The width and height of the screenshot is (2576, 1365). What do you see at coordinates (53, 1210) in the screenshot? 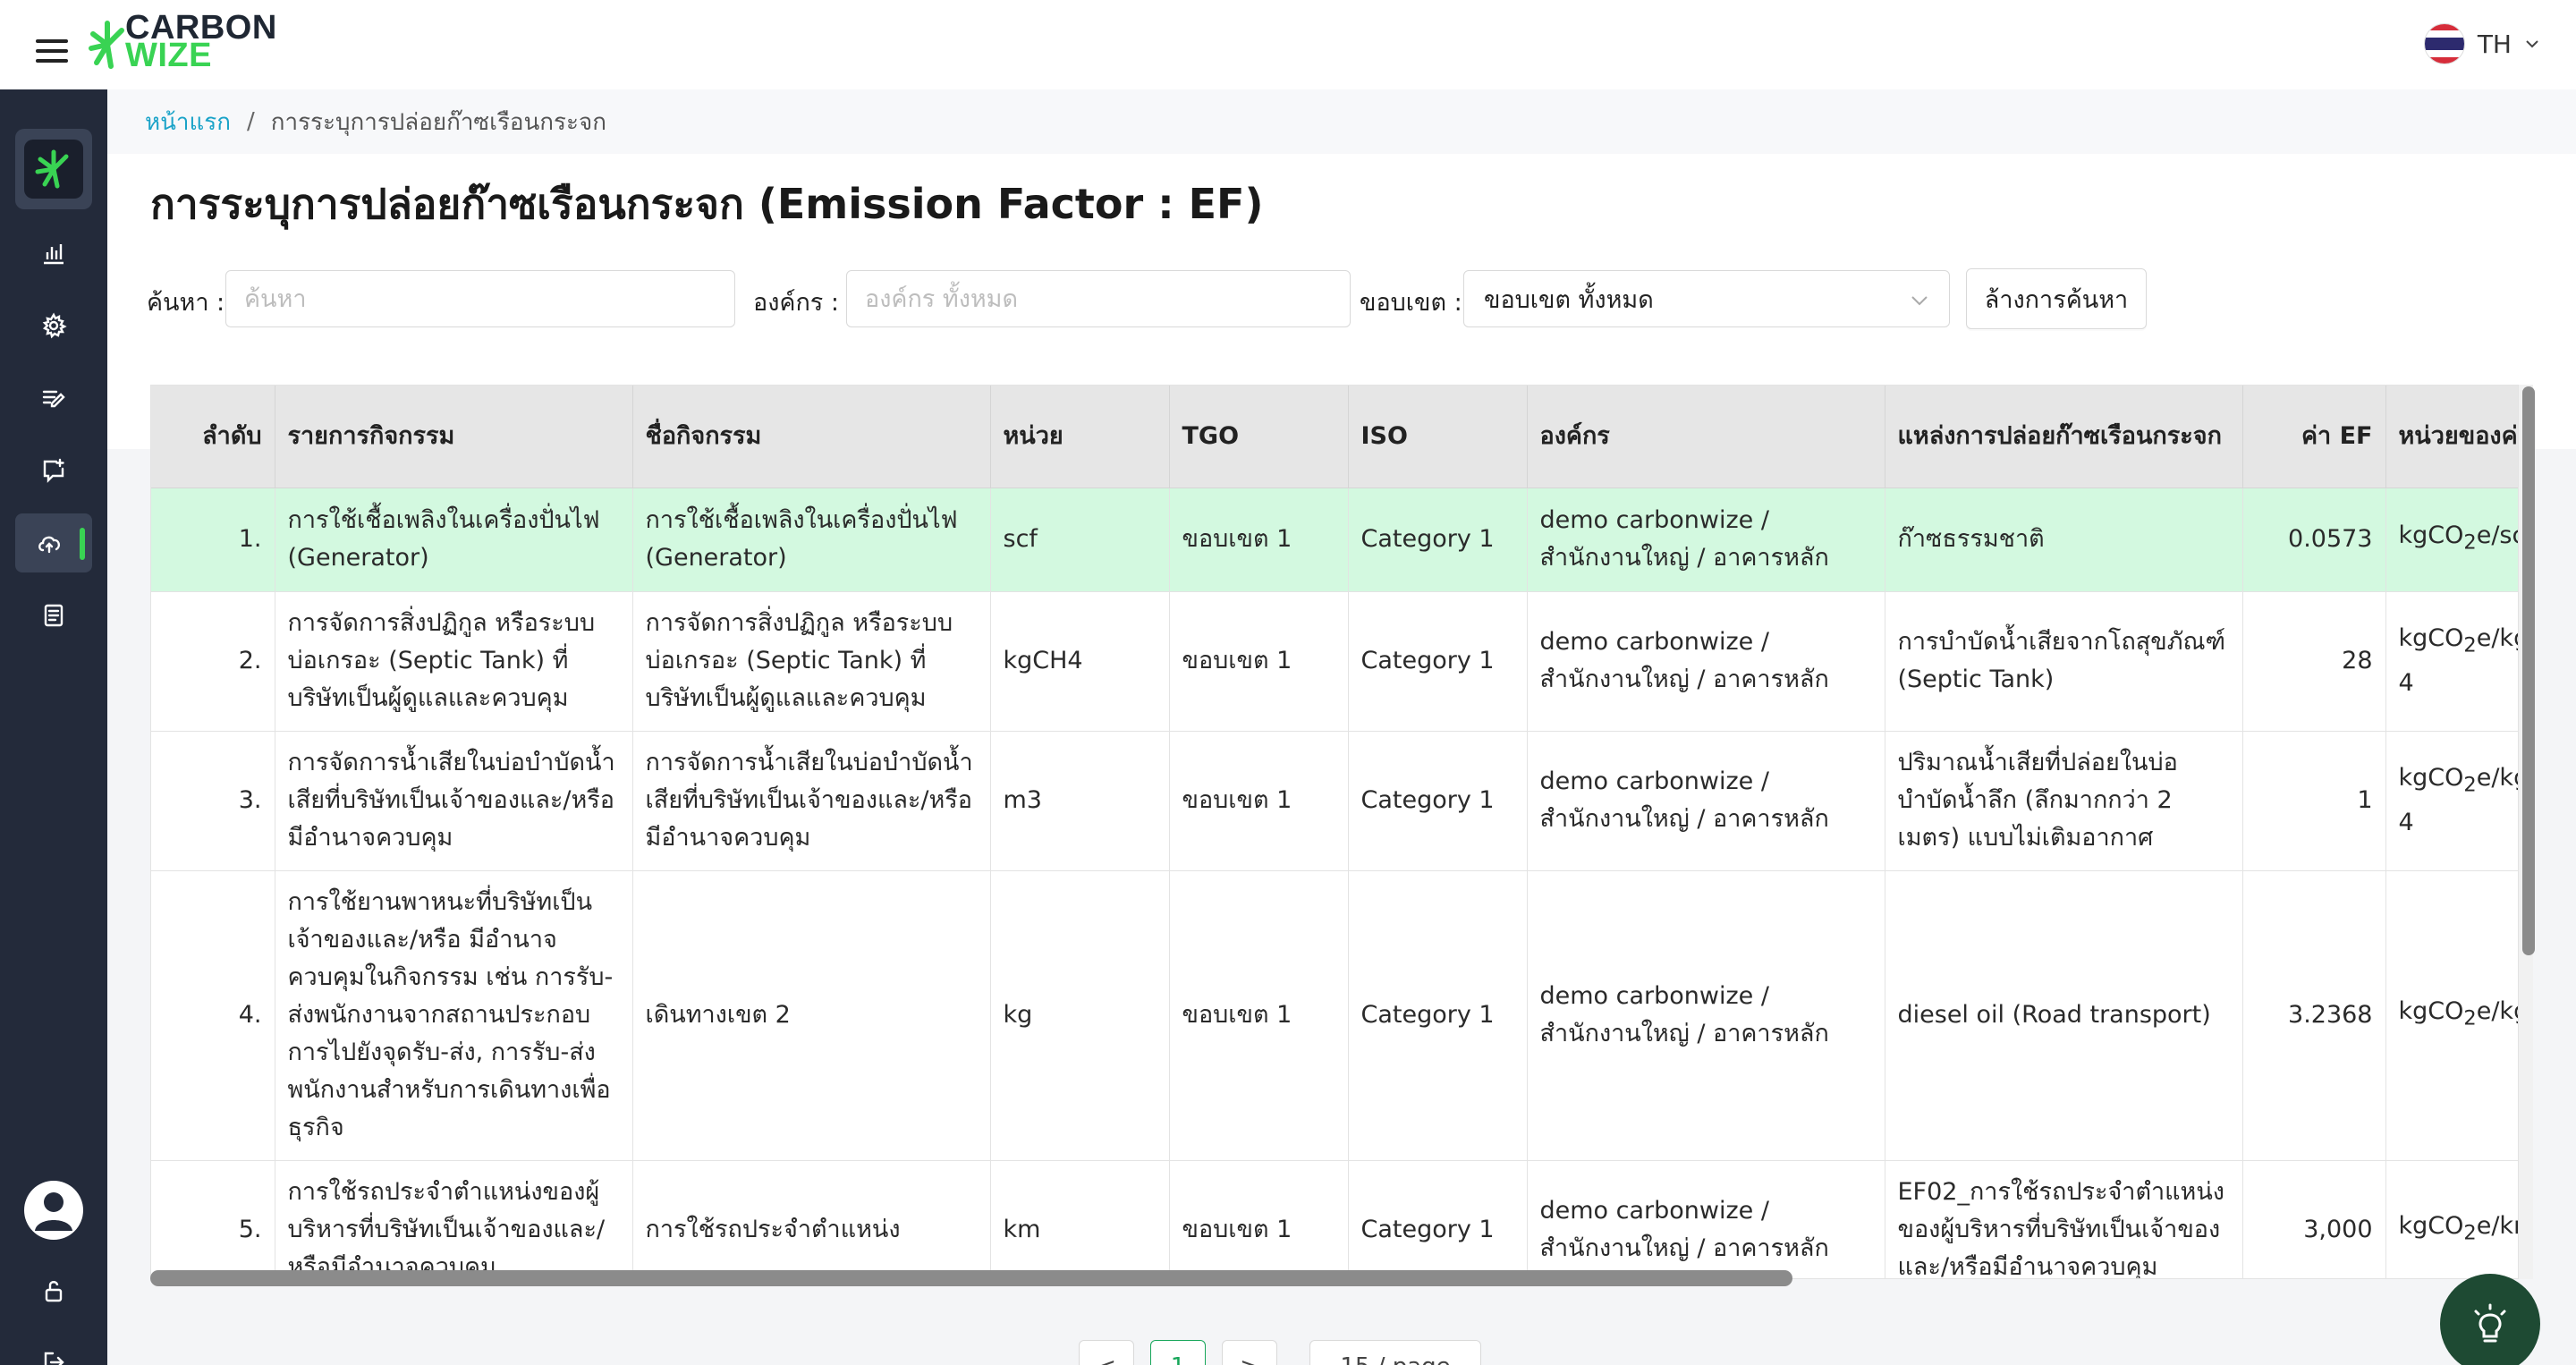
I see `user-avatar-icon` at bounding box center [53, 1210].